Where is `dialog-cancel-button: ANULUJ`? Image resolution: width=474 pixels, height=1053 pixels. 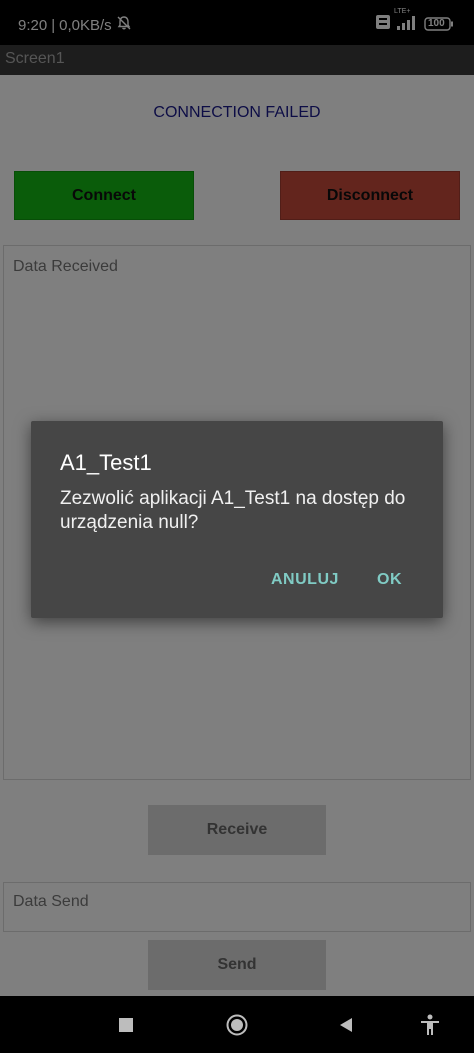
dialog-cancel-button: ANULUJ is located at coordinates (305, 580).